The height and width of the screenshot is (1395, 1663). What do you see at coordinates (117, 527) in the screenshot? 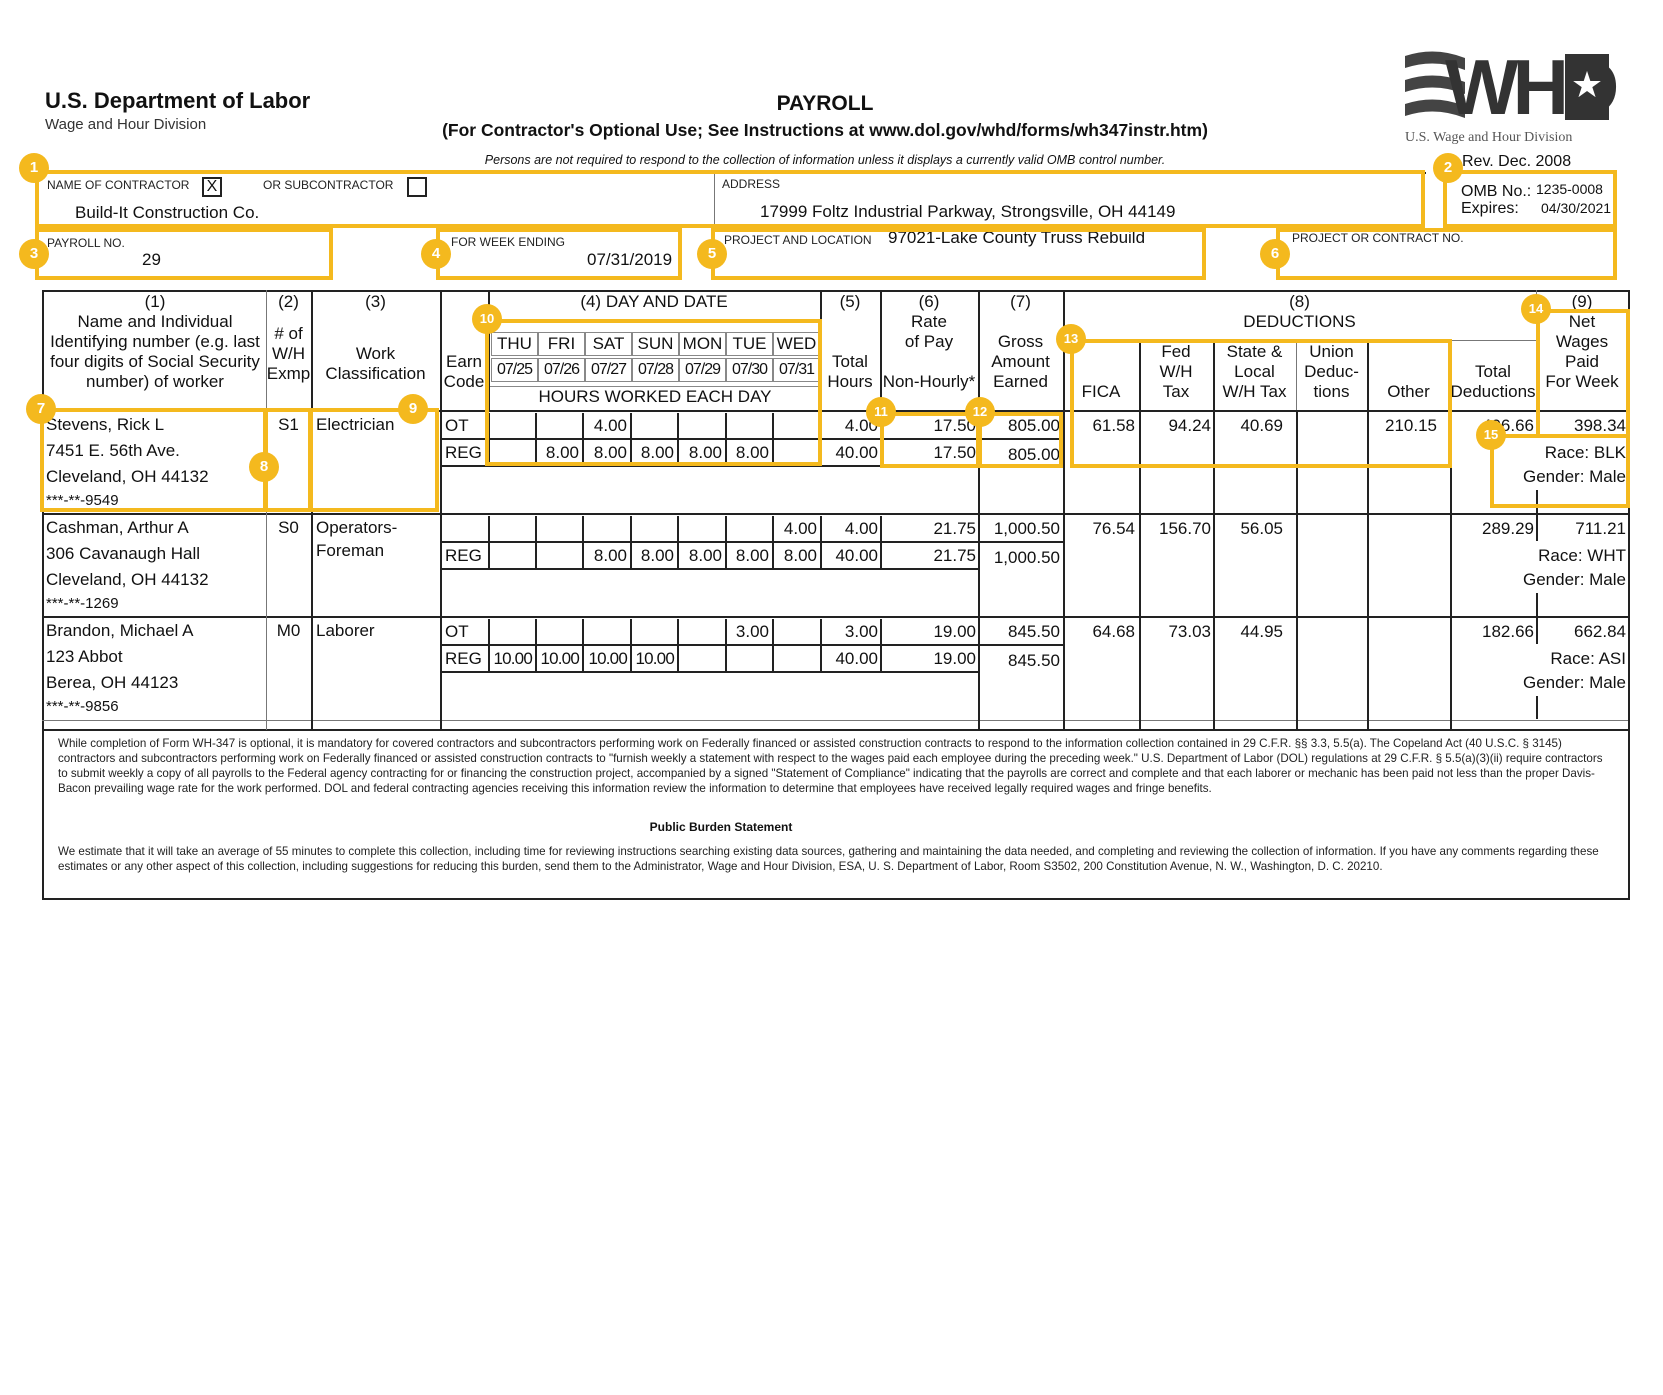
I see `worker-name: Cashman, Arthur A` at bounding box center [117, 527].